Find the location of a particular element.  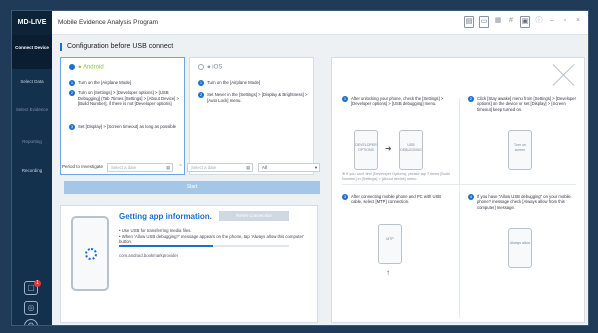

sidebar-item-select-evidence: Select Evidence is located at coordinates (32, 110).